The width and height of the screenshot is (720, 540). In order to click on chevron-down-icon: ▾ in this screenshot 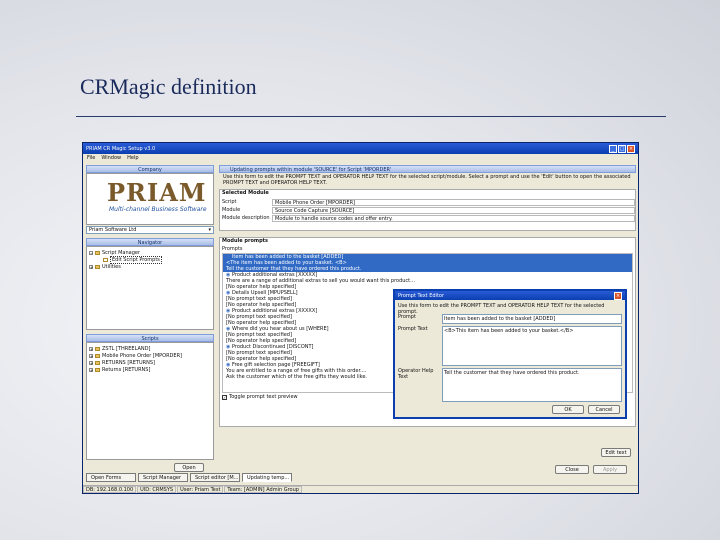, I will do `click(209, 230)`.